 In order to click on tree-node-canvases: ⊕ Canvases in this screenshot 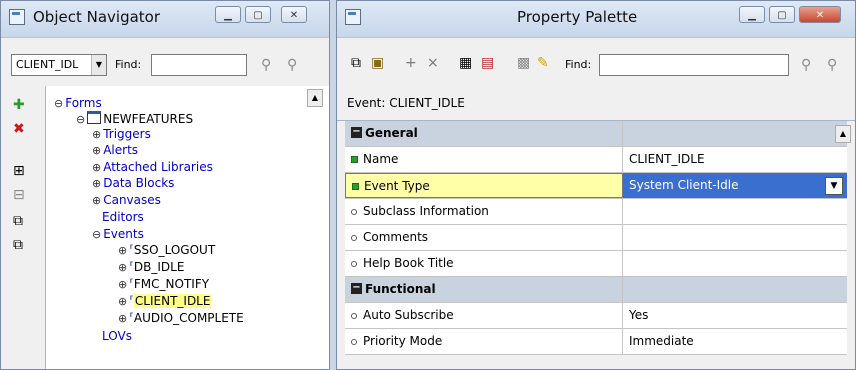, I will do `click(126, 200)`.